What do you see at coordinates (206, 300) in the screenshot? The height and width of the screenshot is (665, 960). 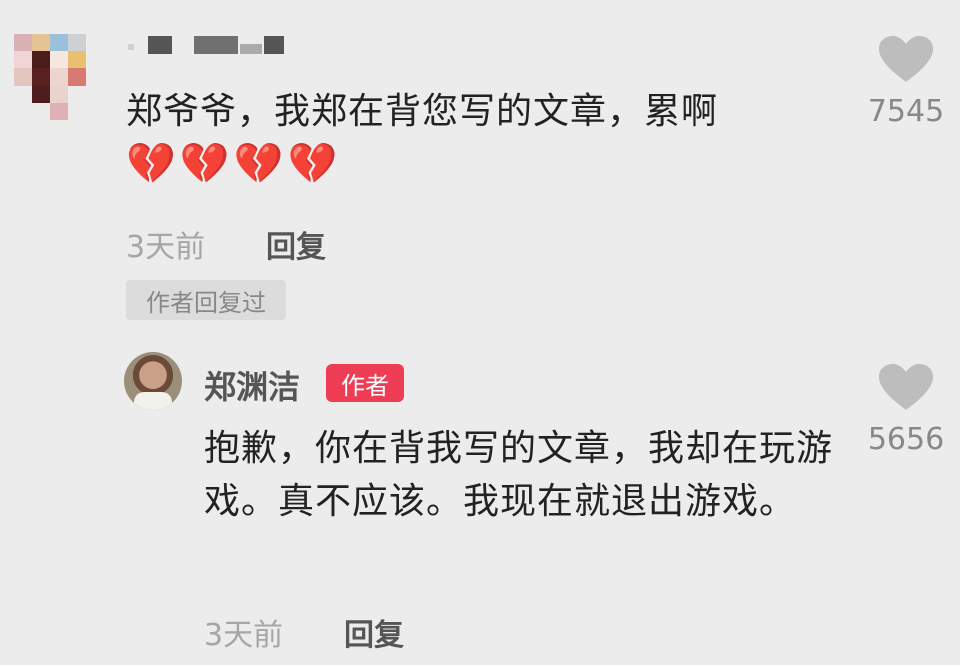 I see `author-replied-badge: 作者回复过` at bounding box center [206, 300].